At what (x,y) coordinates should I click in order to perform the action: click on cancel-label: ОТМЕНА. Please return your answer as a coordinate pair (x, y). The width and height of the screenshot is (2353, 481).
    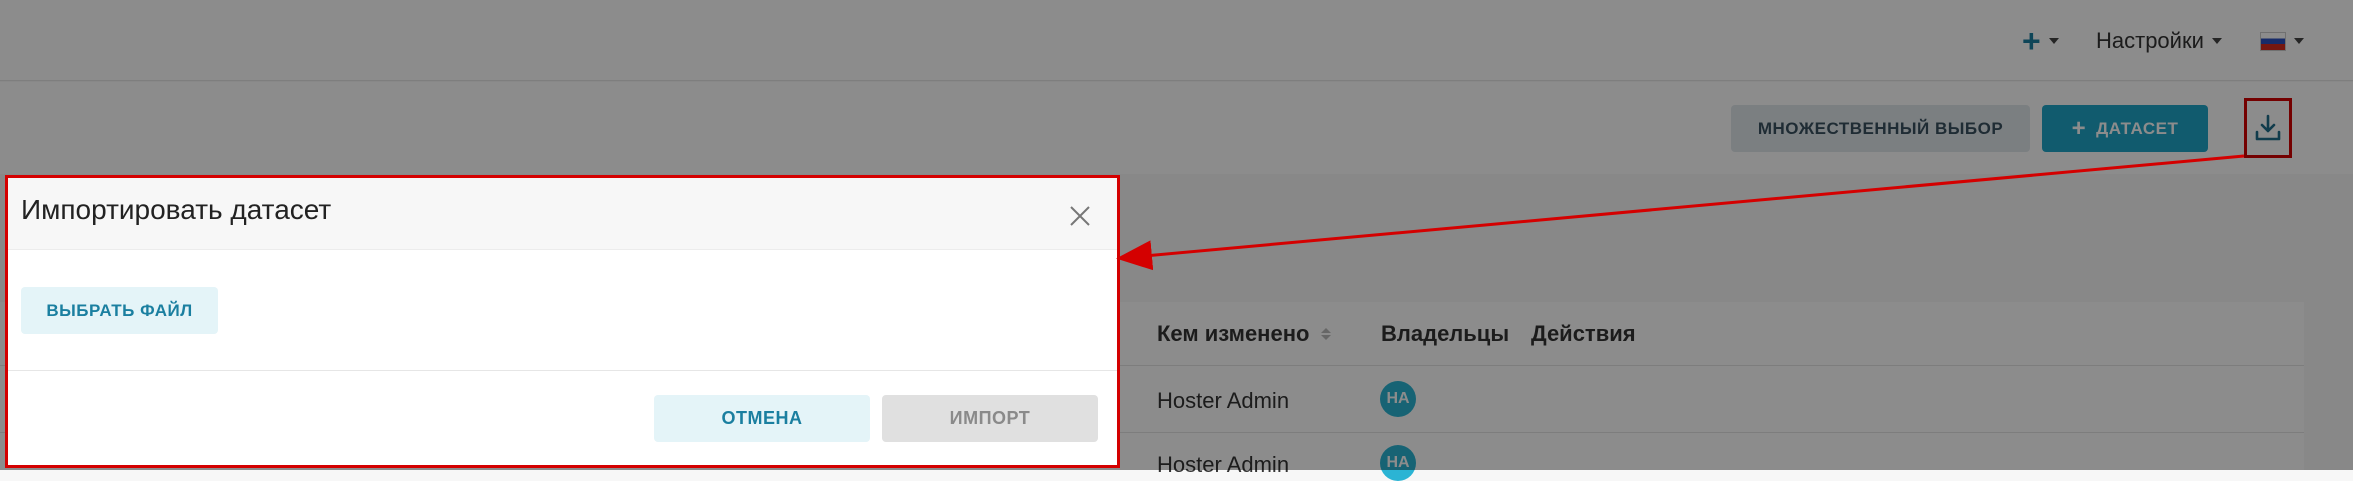
    Looking at the image, I should click on (762, 418).